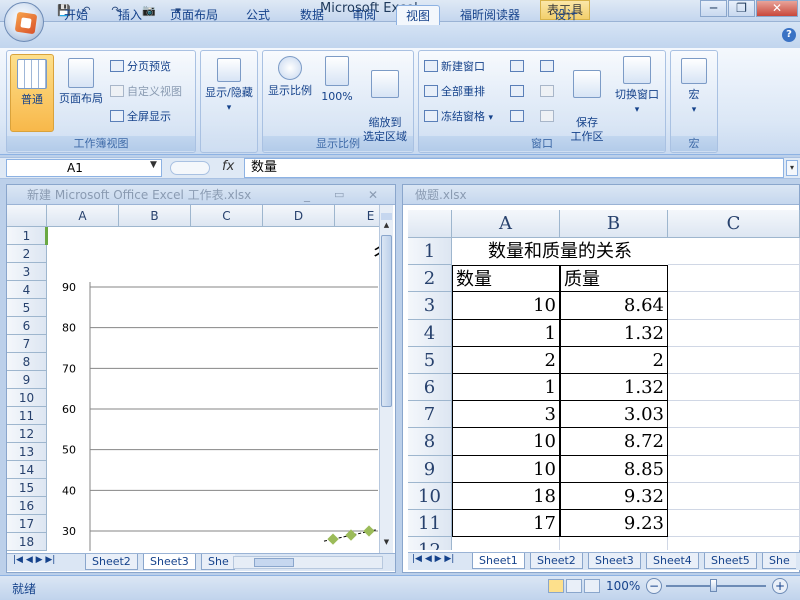  What do you see at coordinates (779, 561) in the screenshot?
I see `sheet-tab: She` at bounding box center [779, 561].